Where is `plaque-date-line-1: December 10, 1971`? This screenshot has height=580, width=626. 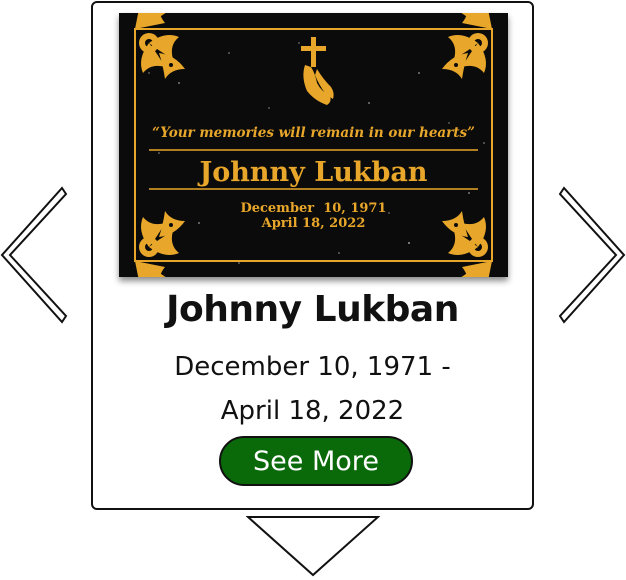
plaque-date-line-1: December 10, 1971 is located at coordinates (313, 208).